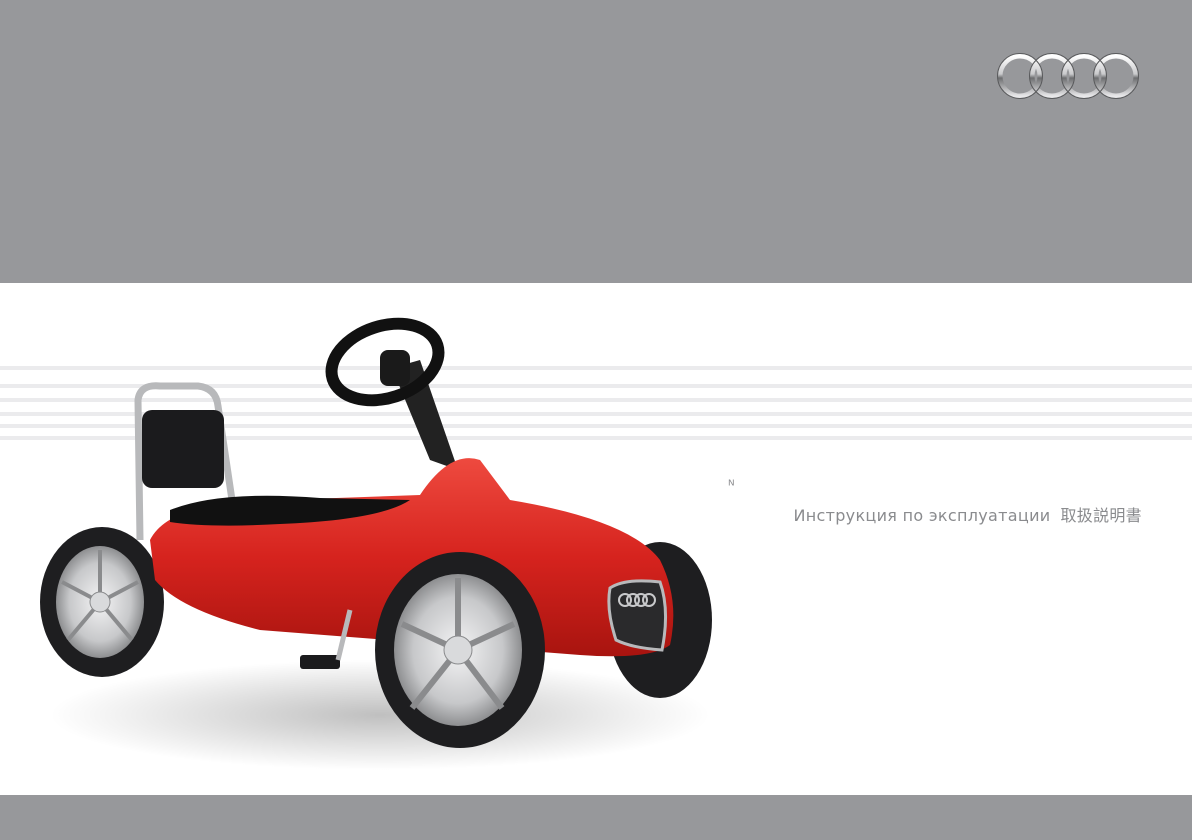 This screenshot has width=1192, height=840. I want to click on subtitle-japanese: 取扱説明書, so click(1101, 515).